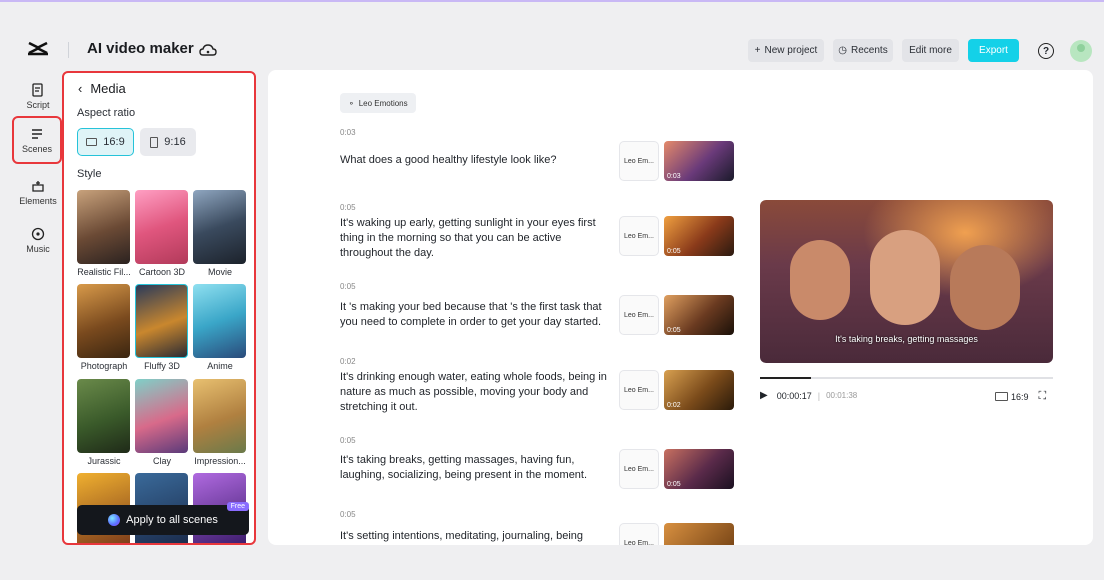 This screenshot has height=580, width=1104. I want to click on apply-to-all-scenes-button: Apply to all scenes Free, so click(163, 518).